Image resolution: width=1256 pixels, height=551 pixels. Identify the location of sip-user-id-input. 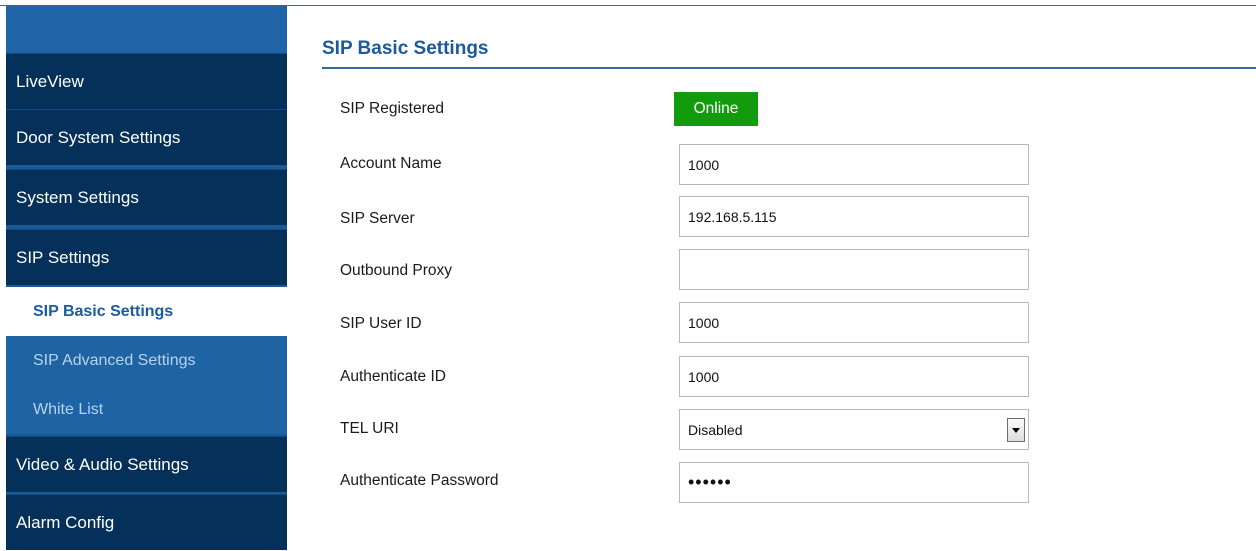
(854, 322).